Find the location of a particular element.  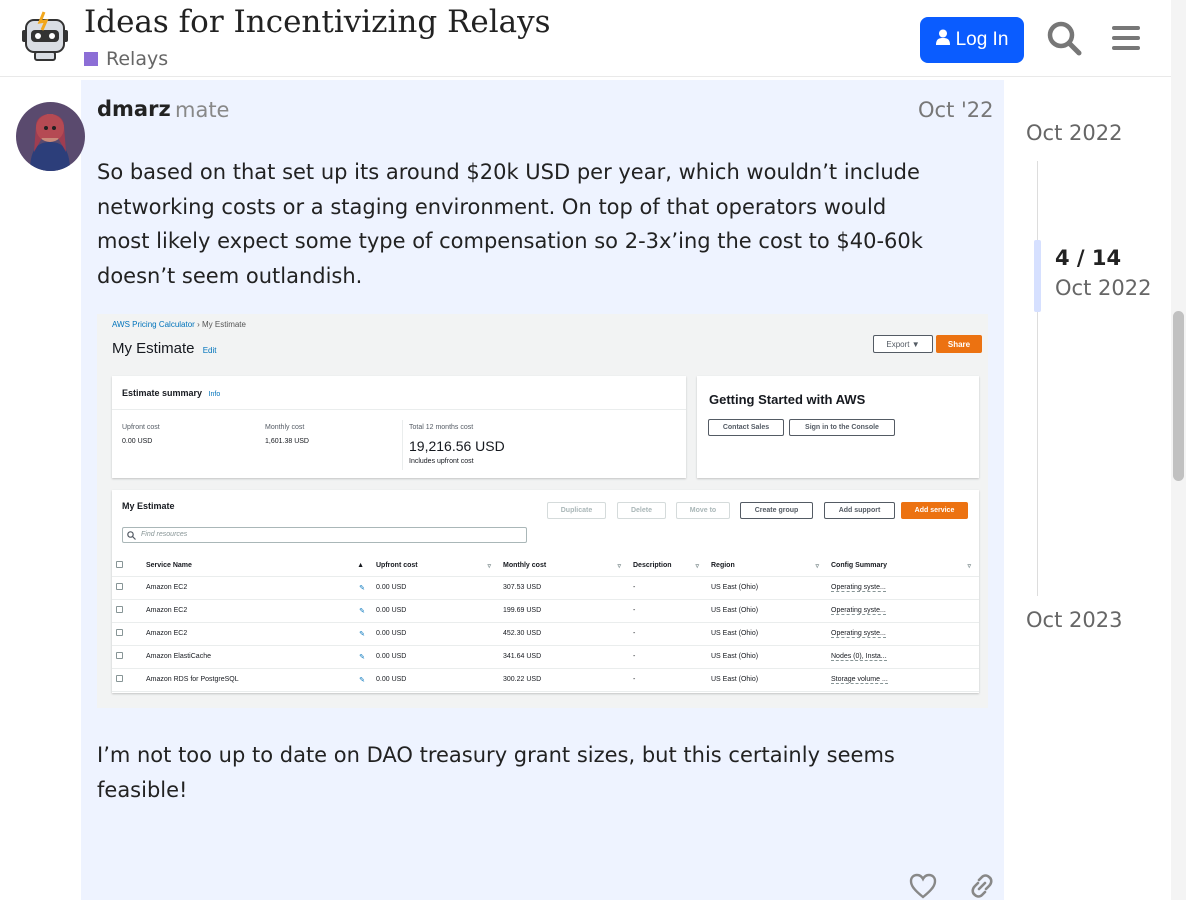

aws-edit-link: Edit is located at coordinates (209, 350).